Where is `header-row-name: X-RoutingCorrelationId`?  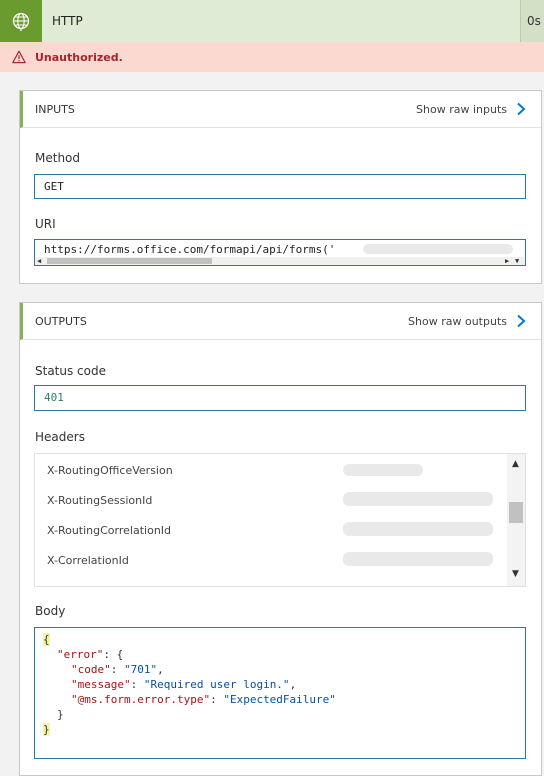 header-row-name: X-RoutingCorrelationId is located at coordinates (109, 530).